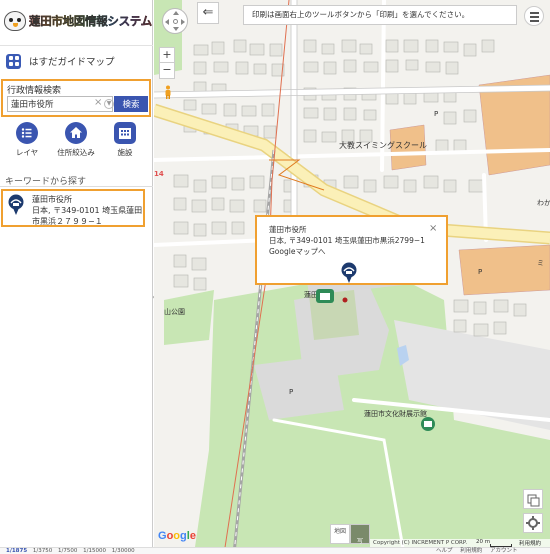 This screenshot has width=550, height=554. I want to click on close-icon: ×, so click(433, 228).